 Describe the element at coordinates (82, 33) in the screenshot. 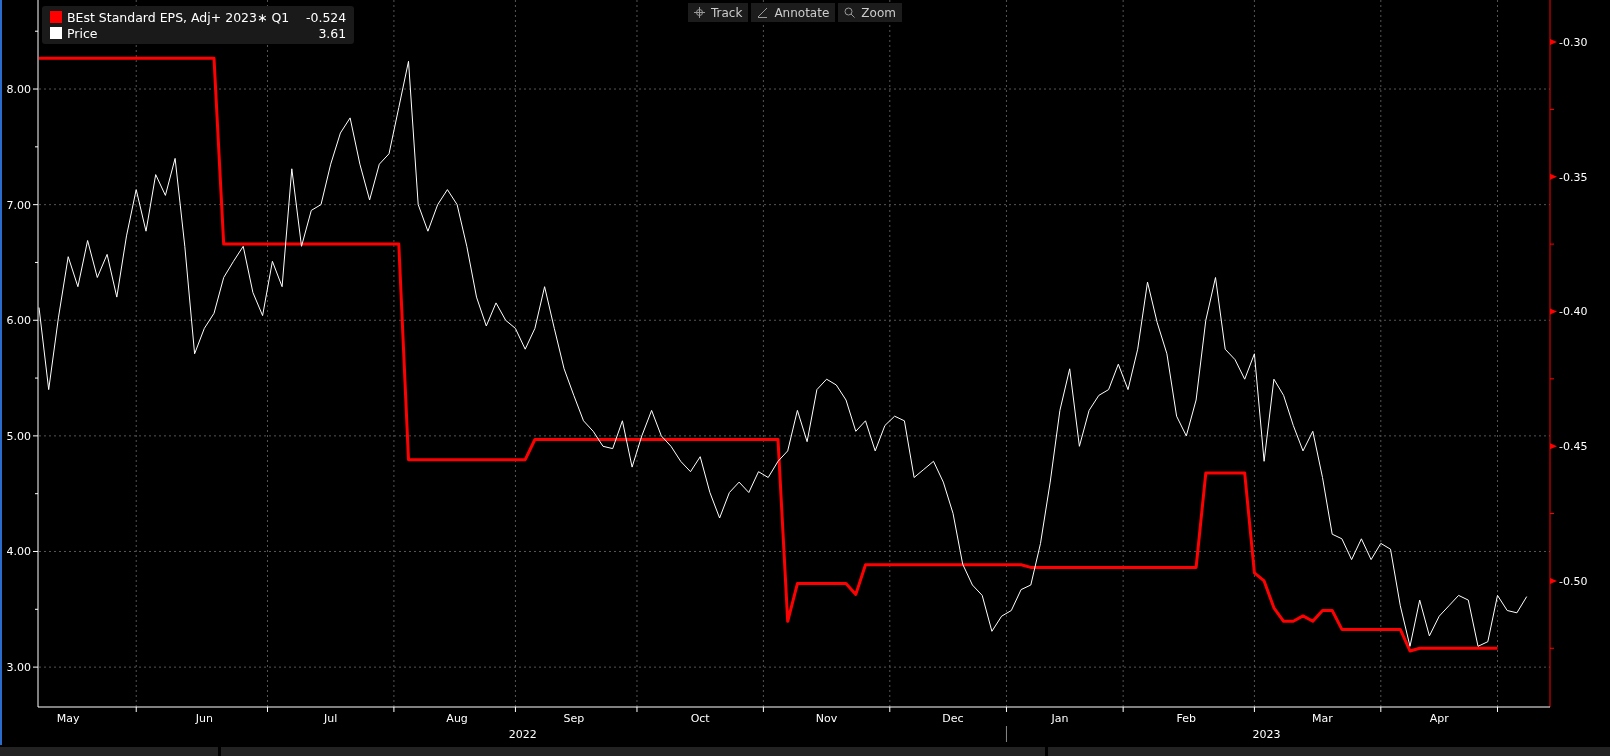

I see `legend-label: Price` at that location.